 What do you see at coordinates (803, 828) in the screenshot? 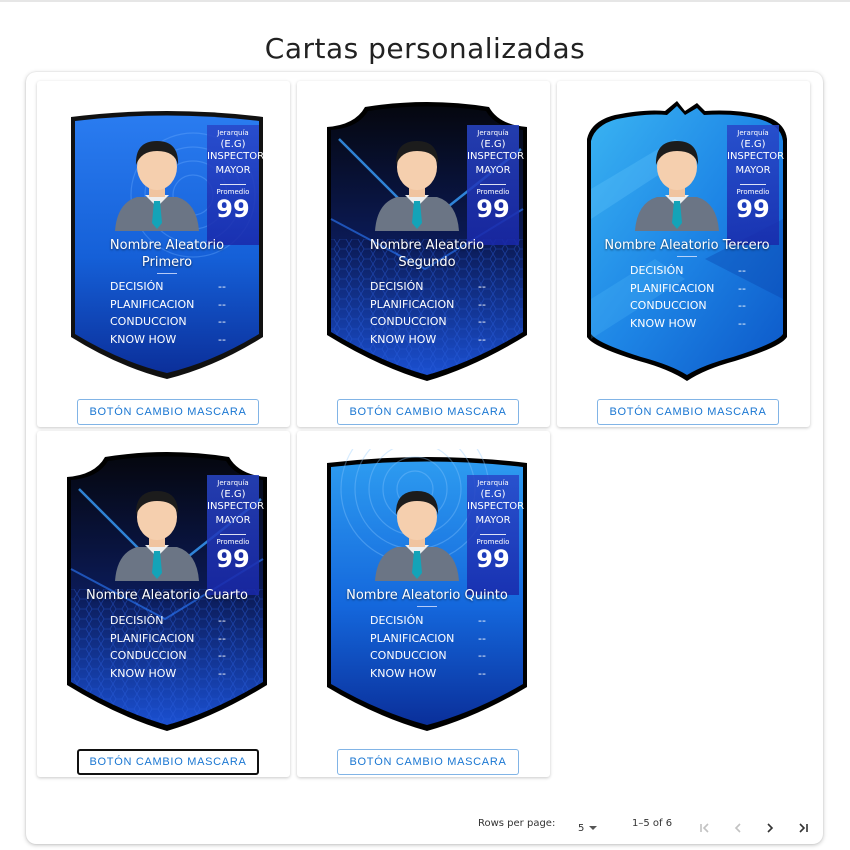
I see `last-page-icon` at bounding box center [803, 828].